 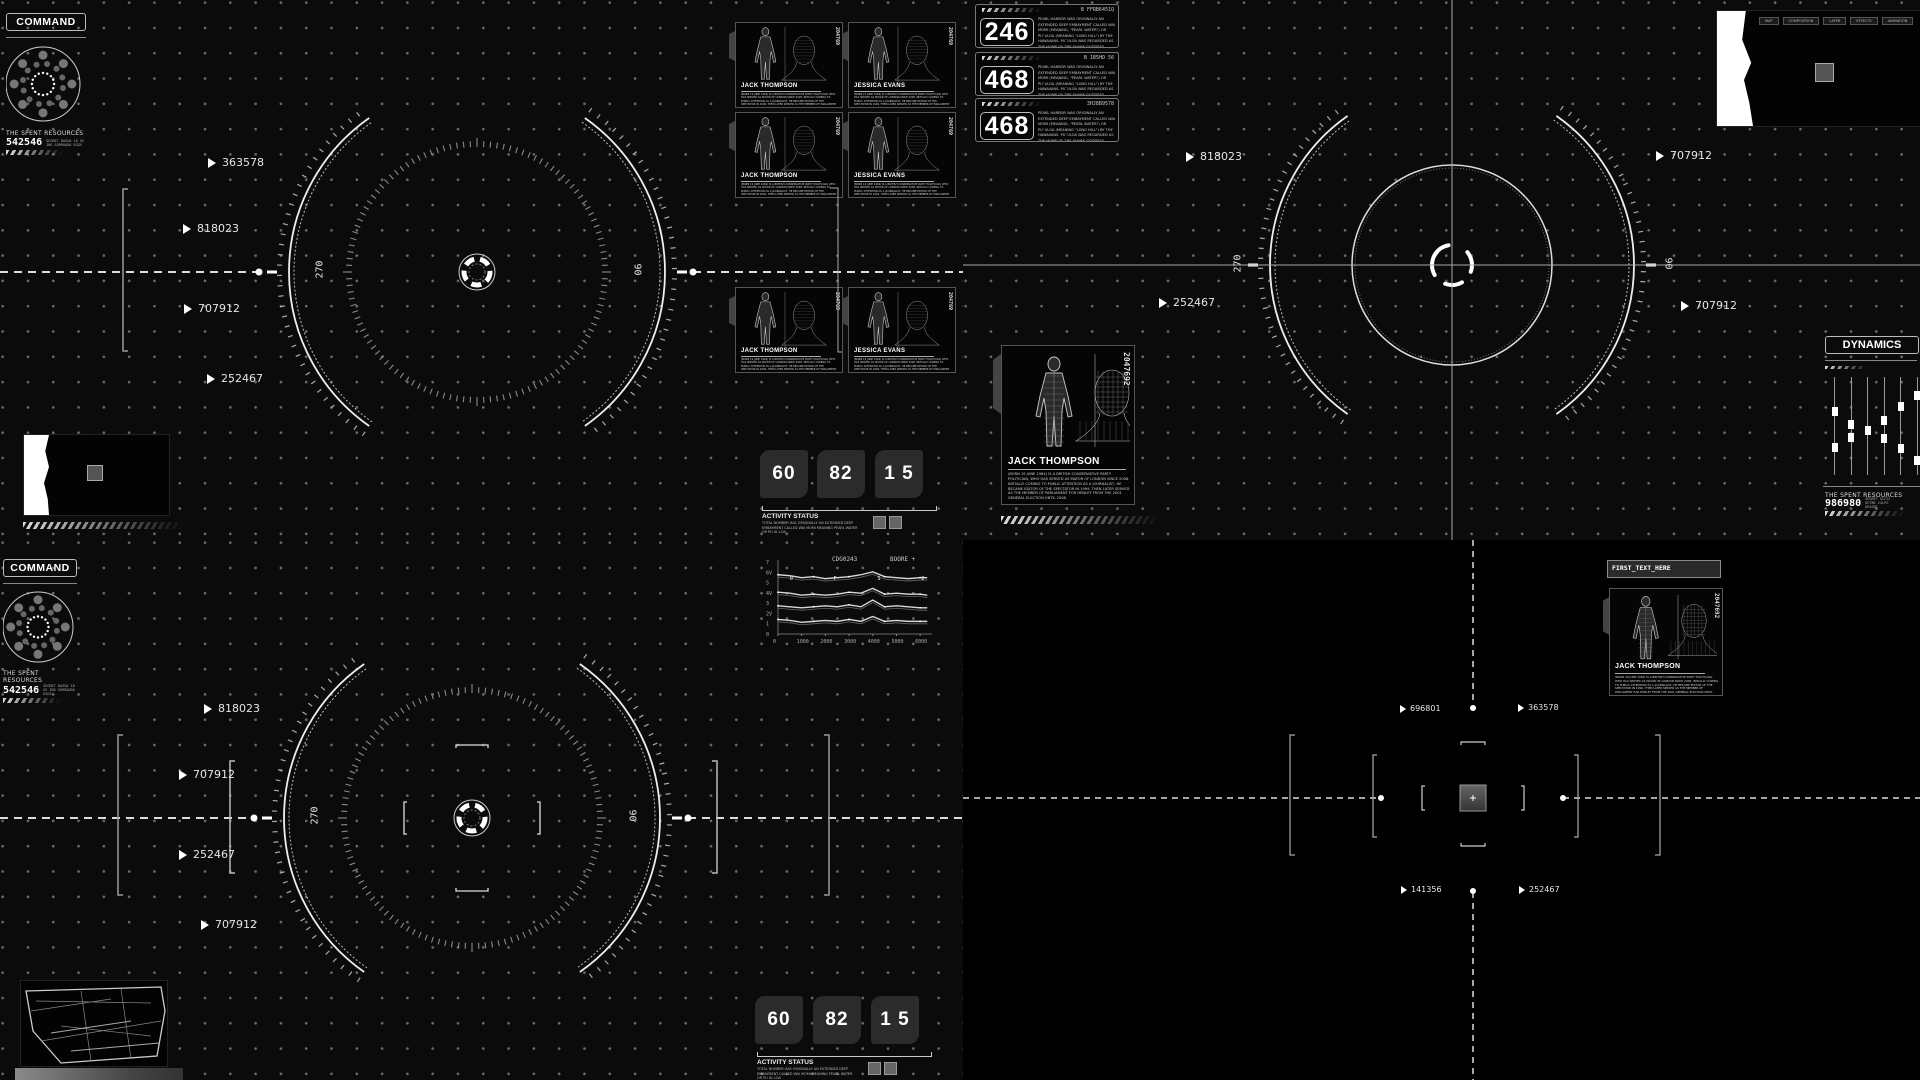 I want to click on target-marker: 696801, so click(x=1420, y=708).